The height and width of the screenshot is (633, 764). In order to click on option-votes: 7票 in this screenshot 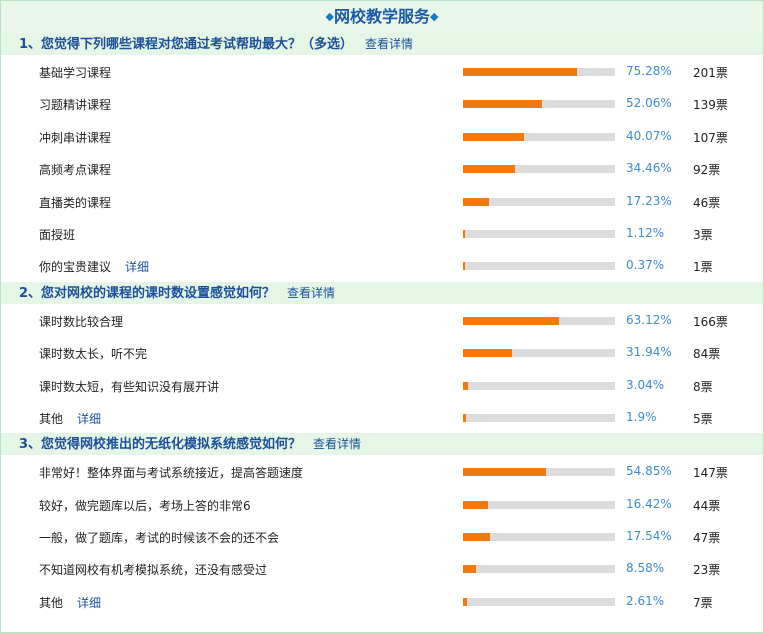, I will do `click(703, 602)`.